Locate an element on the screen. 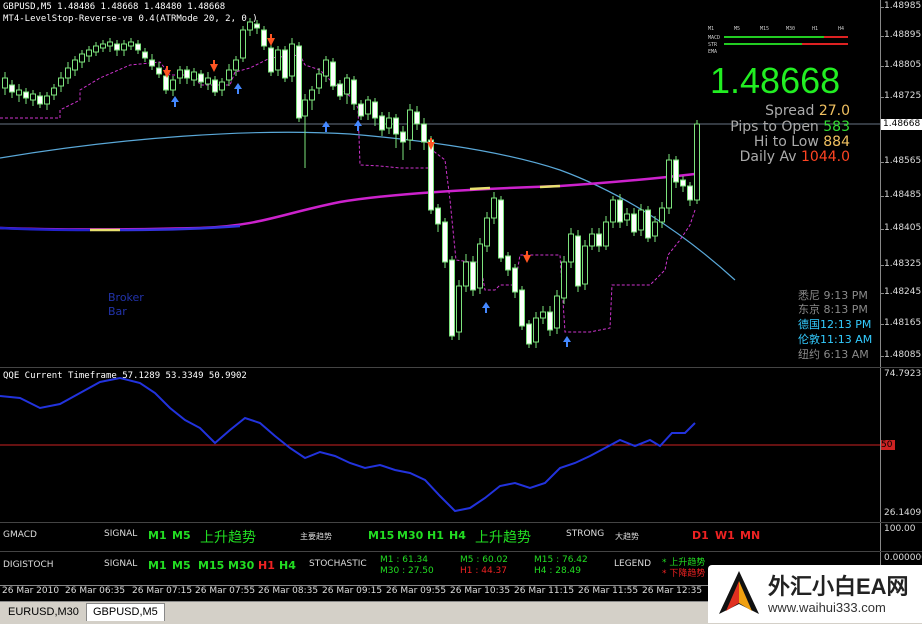  time-label: 26 Mar 06:35 is located at coordinates (95, 591).